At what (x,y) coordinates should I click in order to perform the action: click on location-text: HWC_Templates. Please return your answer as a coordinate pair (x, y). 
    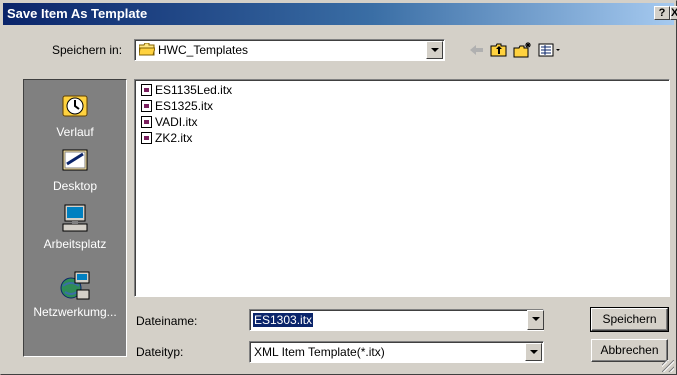
    Looking at the image, I should click on (203, 50).